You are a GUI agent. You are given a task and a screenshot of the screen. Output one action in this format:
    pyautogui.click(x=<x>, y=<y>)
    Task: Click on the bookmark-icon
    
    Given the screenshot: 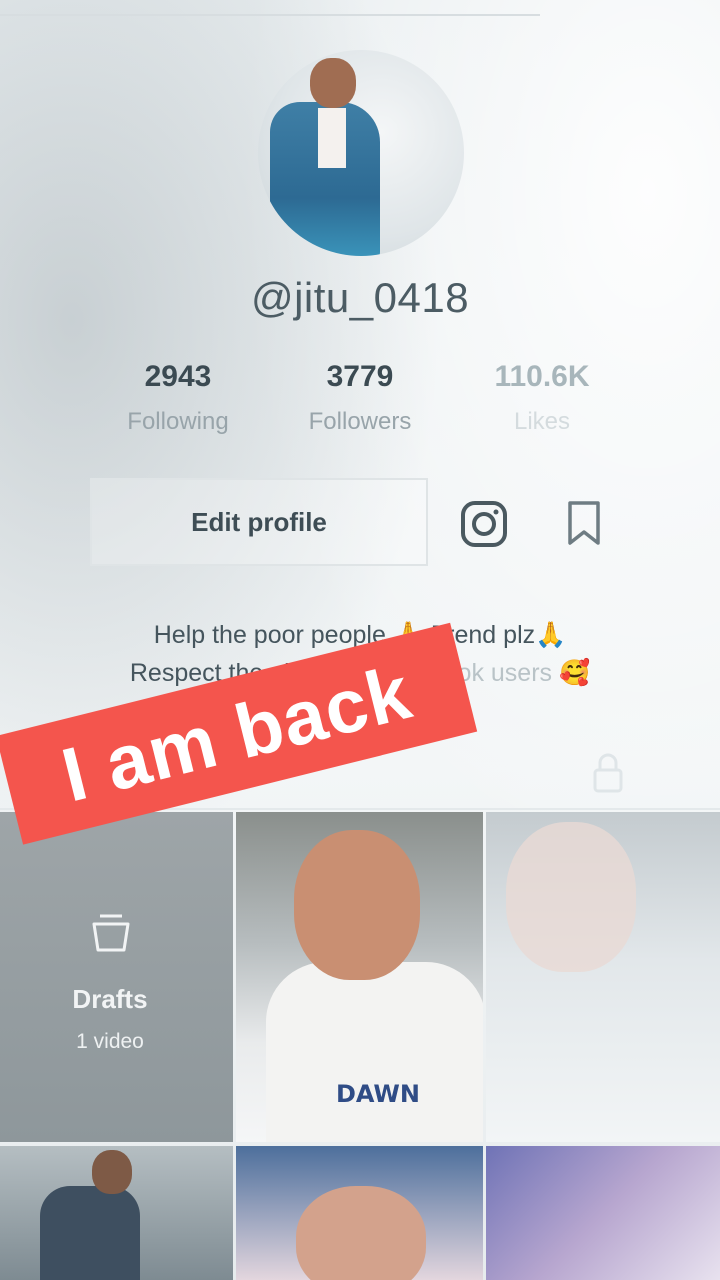 What is the action you would take?
    pyautogui.click(x=584, y=523)
    